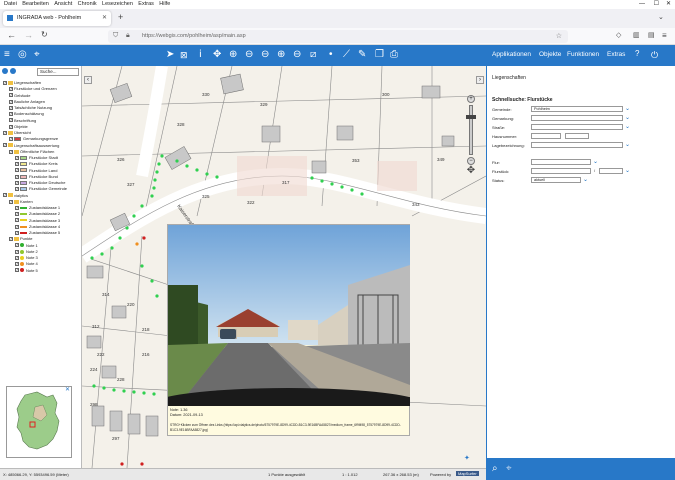 This screenshot has height=480, width=675. Describe the element at coordinates (471, 136) in the screenshot. I see `zoom-slider: + − ✥` at that location.